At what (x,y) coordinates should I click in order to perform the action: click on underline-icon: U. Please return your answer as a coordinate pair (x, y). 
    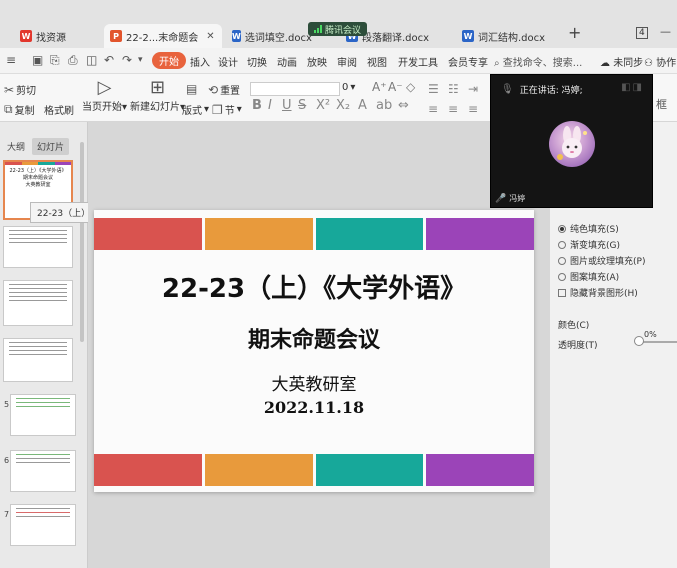
    Looking at the image, I should click on (287, 105).